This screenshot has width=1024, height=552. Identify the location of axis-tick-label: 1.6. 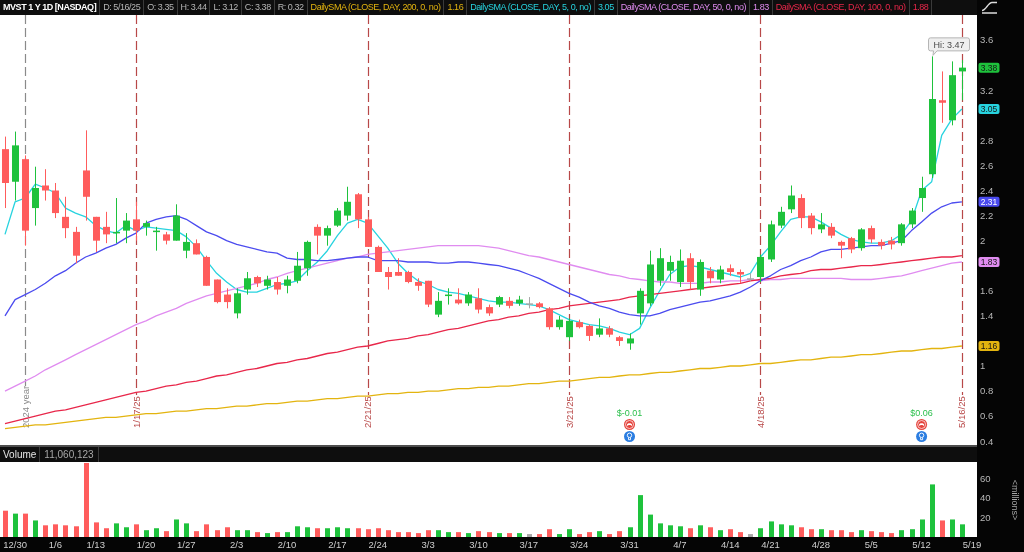
(987, 291).